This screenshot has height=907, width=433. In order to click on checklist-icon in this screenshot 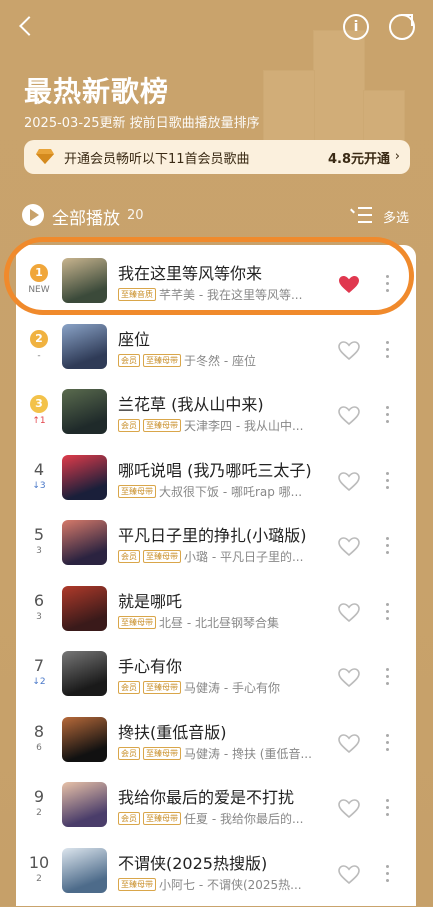, I will do `click(361, 215)`.